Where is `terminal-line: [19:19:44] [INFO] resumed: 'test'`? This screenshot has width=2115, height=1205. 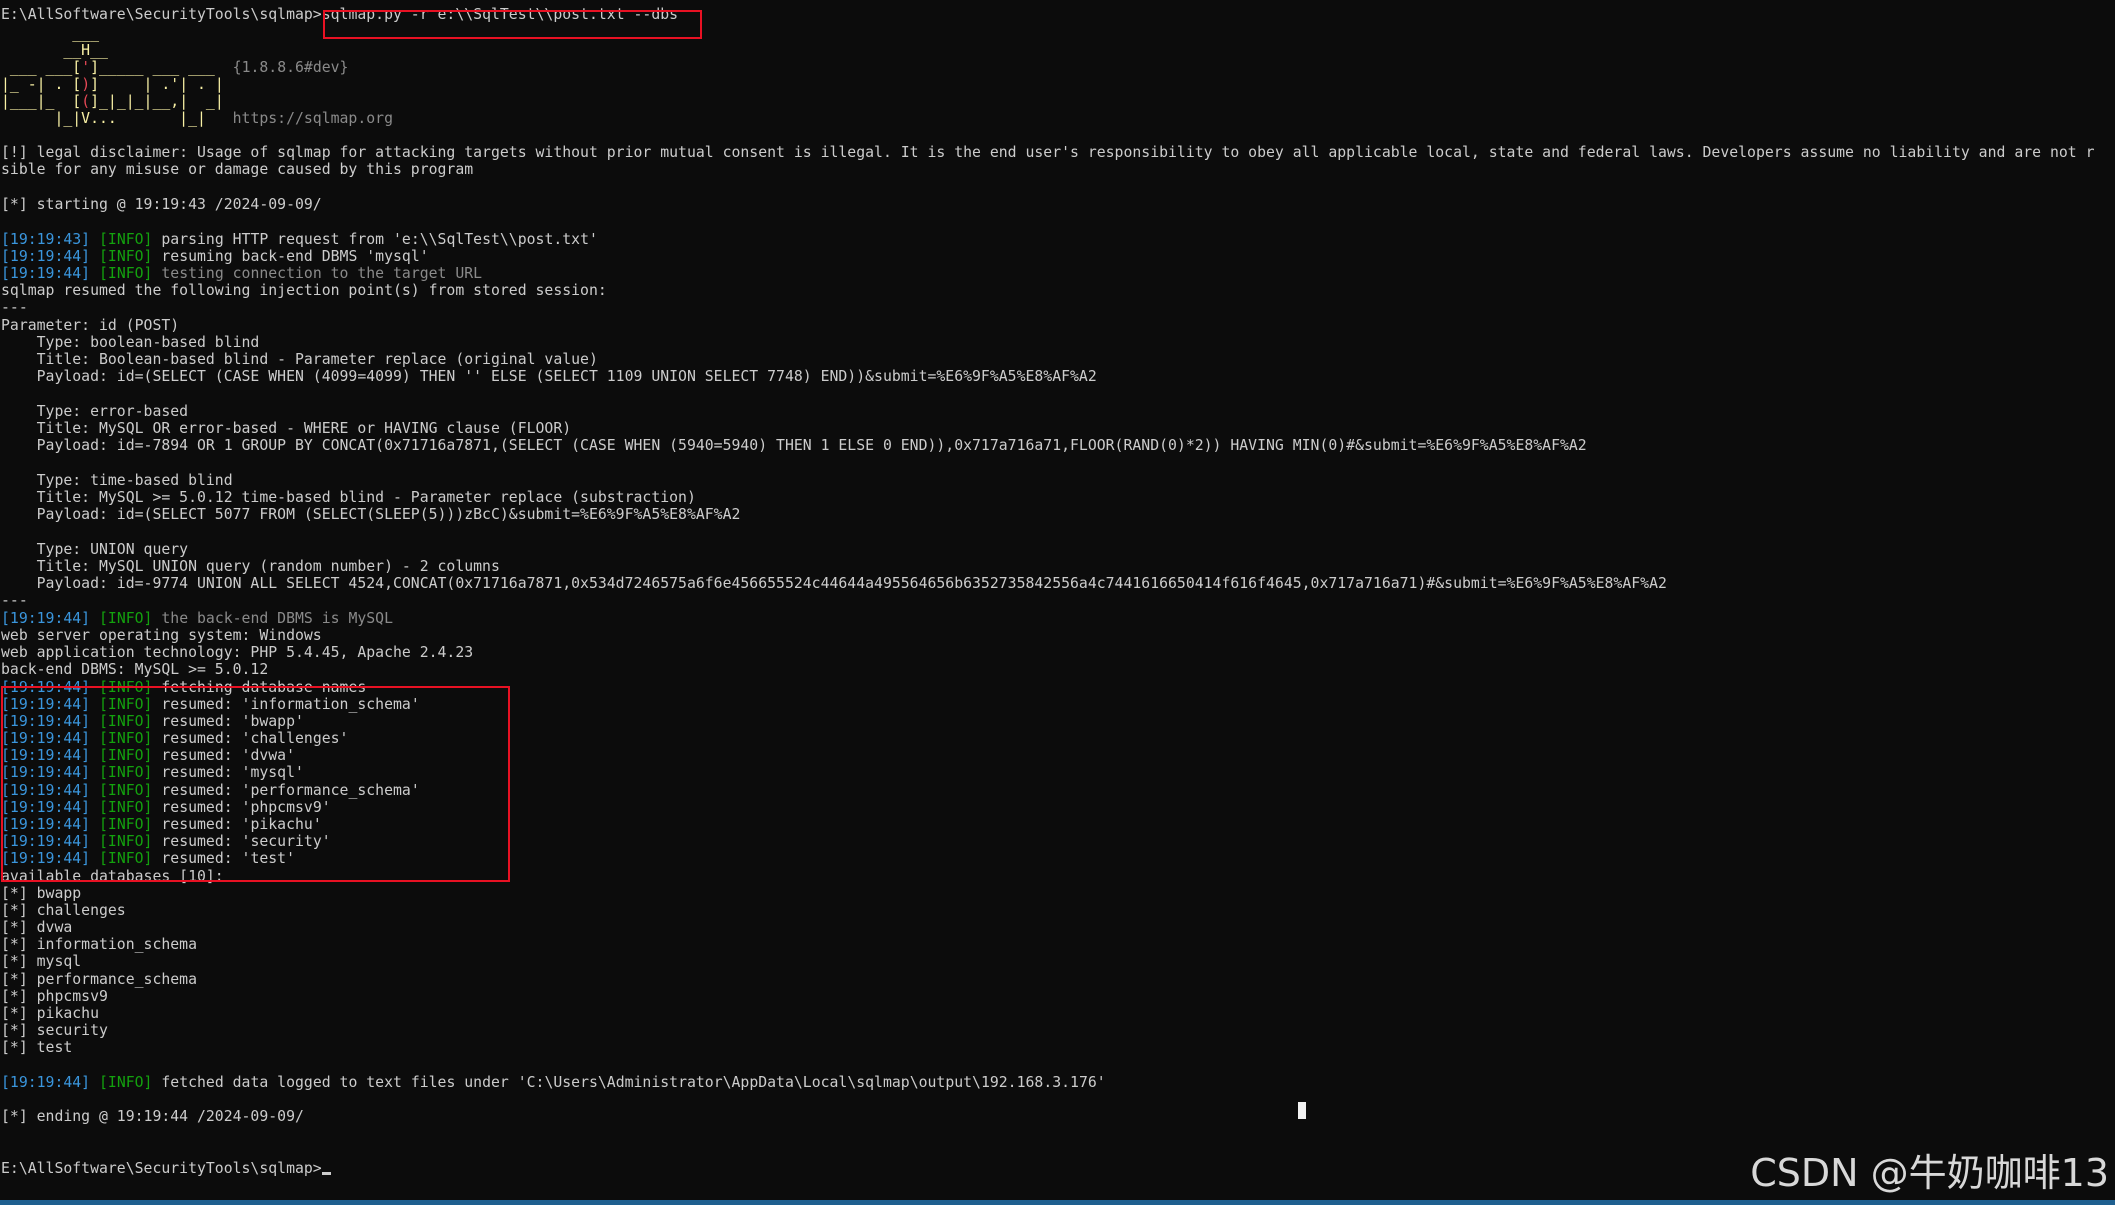
terminal-line: [19:19:44] [INFO] resumed: 'test' is located at coordinates (148, 858).